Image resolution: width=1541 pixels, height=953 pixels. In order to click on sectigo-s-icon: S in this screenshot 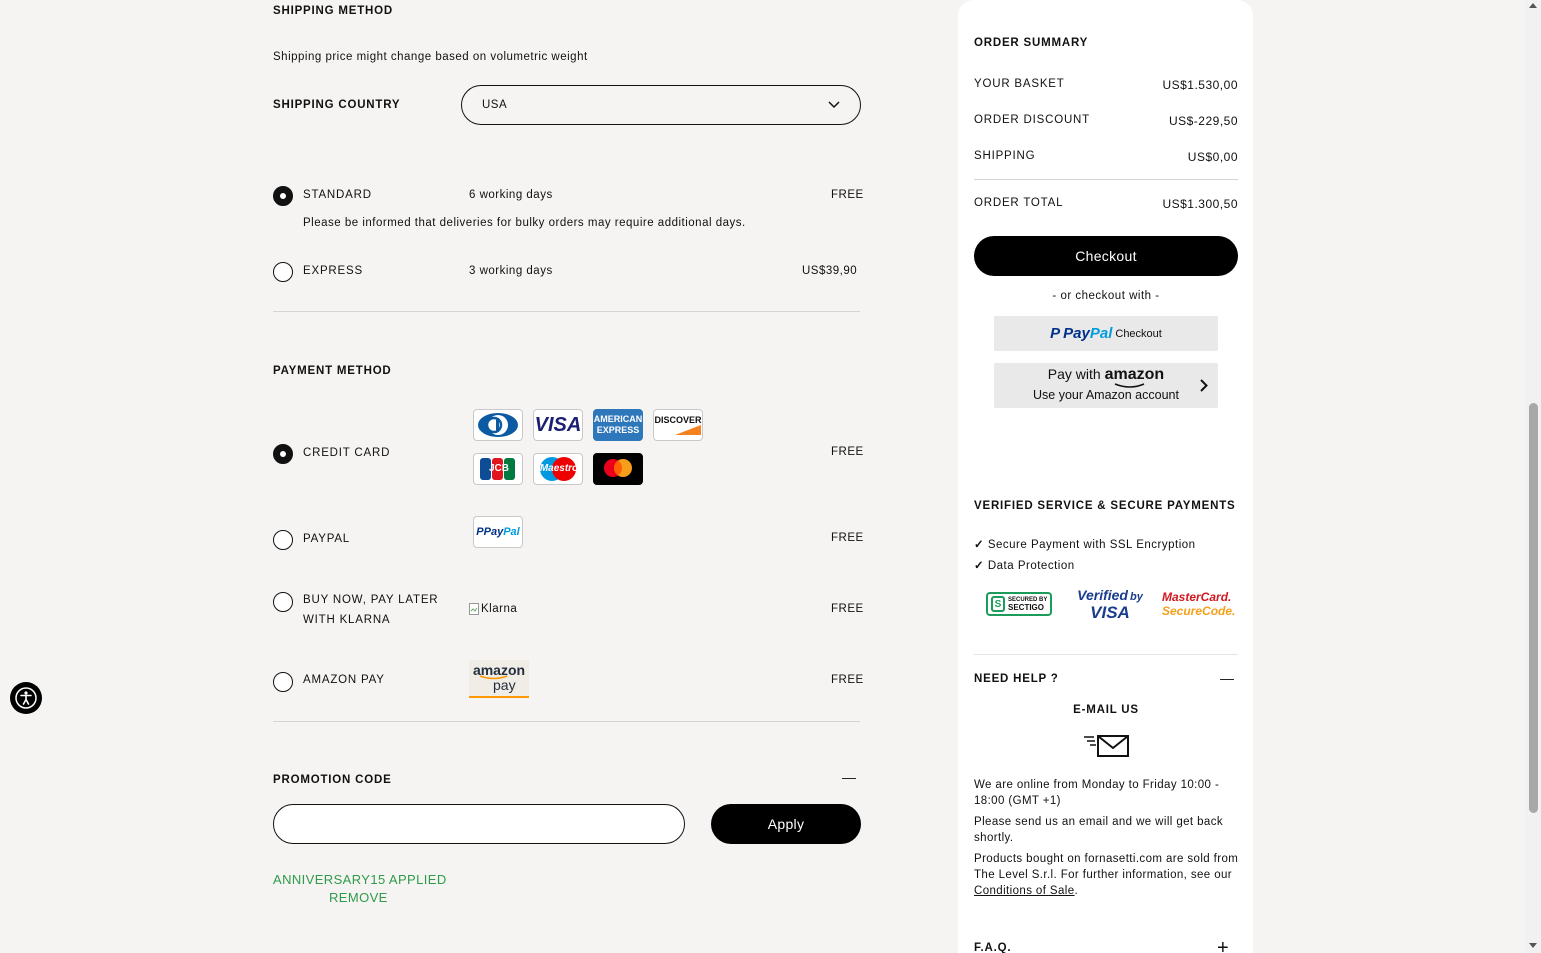, I will do `click(998, 604)`.